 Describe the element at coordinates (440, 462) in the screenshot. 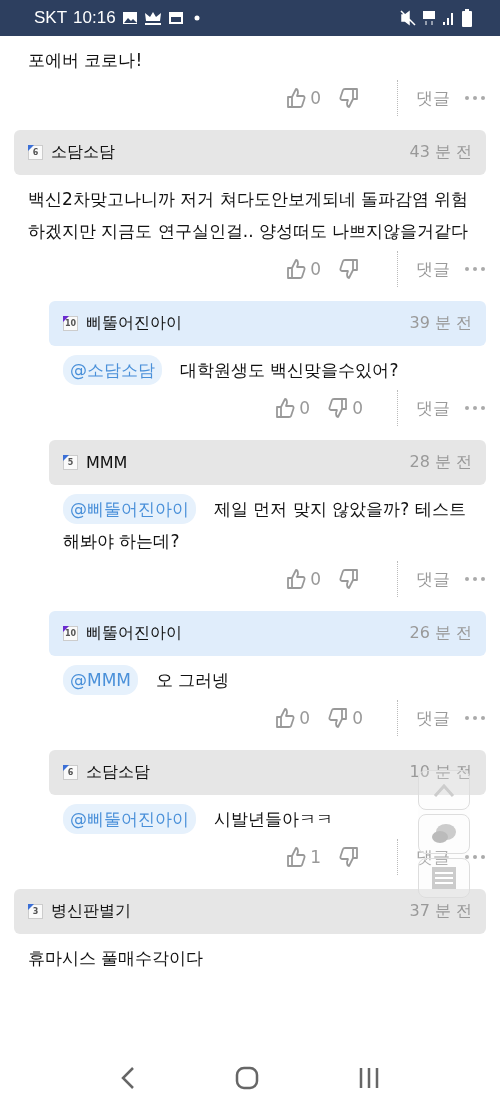

I see `timestamp: 28 분 전` at that location.